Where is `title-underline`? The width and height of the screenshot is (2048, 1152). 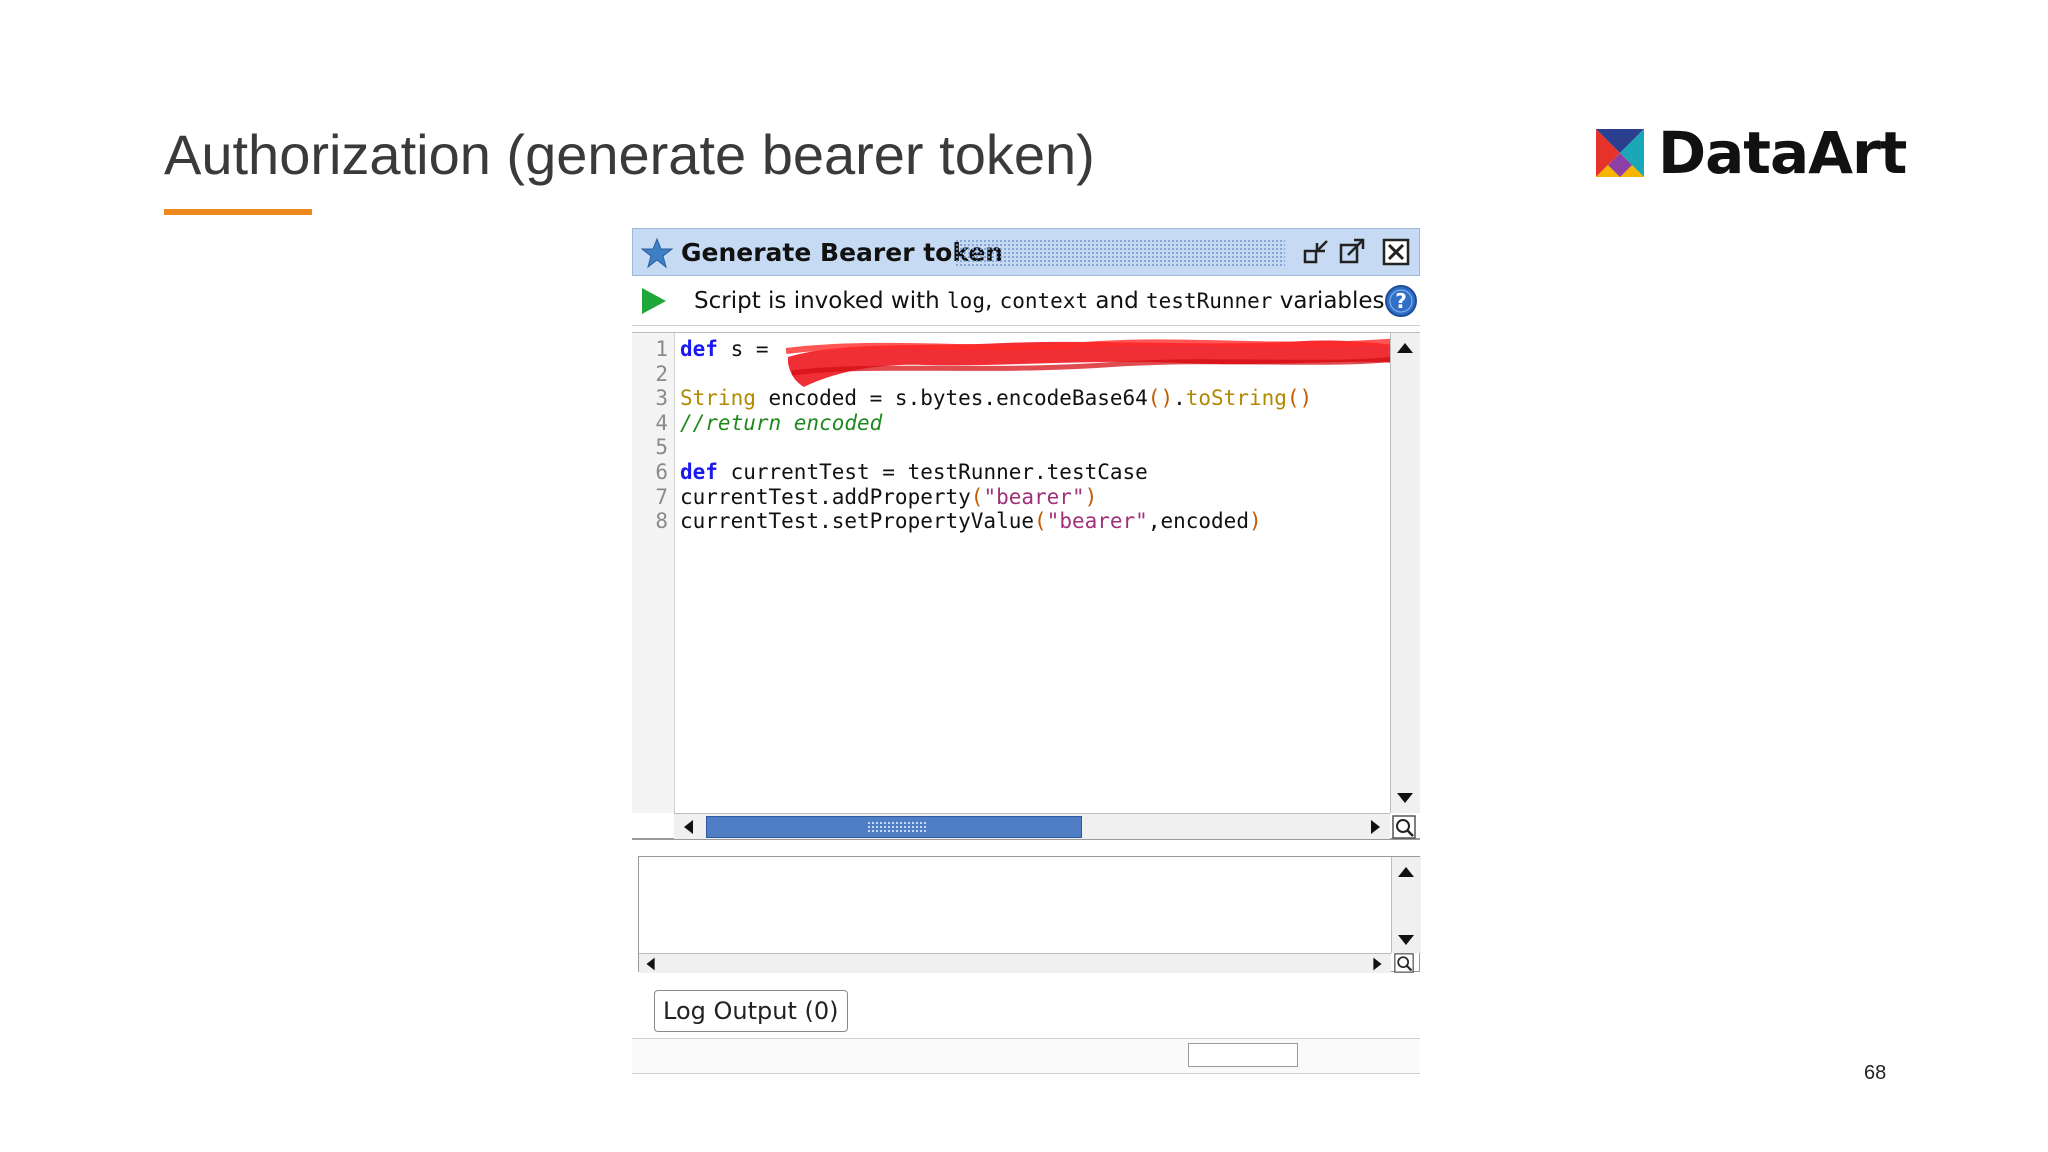 title-underline is located at coordinates (238, 212).